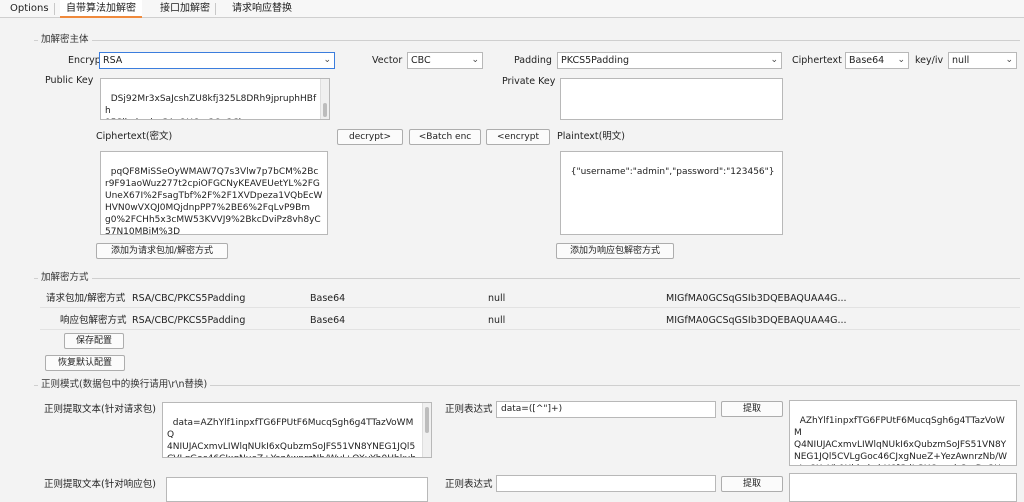 The height and width of the screenshot is (502, 1024). I want to click on decrypt-button: decrypt>, so click(370, 137).